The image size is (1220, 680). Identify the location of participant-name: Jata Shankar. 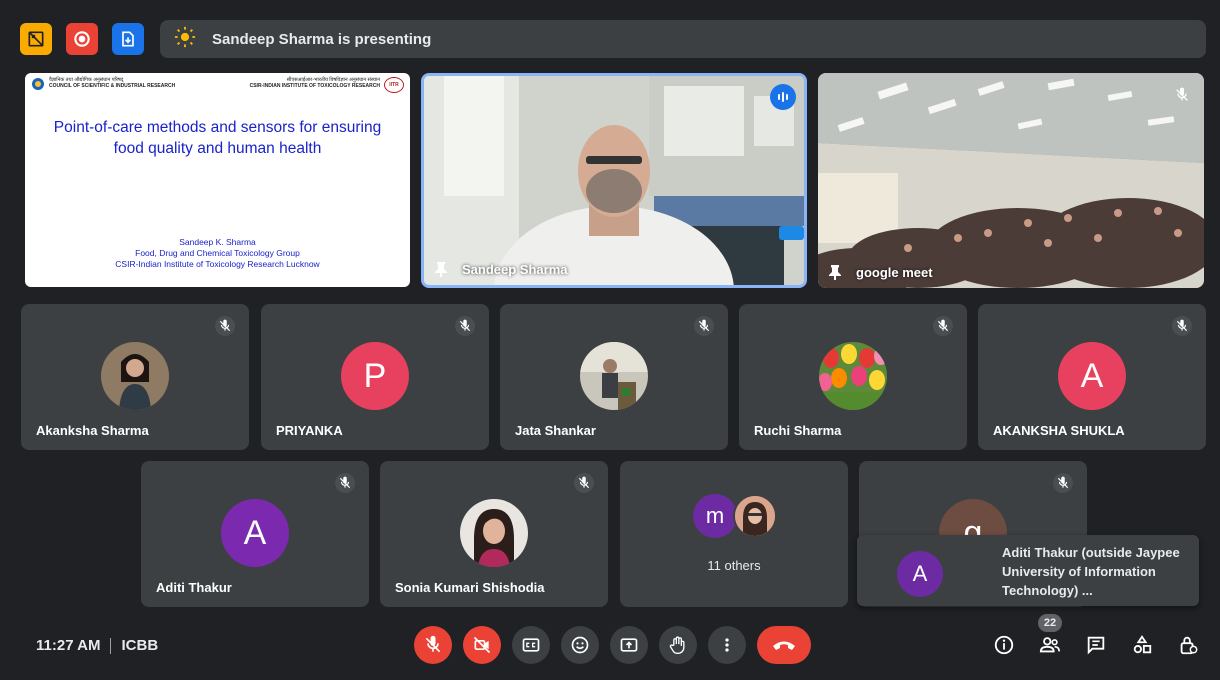
(555, 430).